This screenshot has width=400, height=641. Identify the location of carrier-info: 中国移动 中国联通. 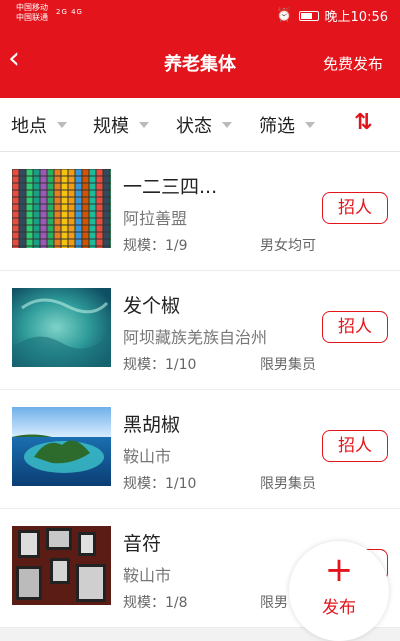
(32, 13).